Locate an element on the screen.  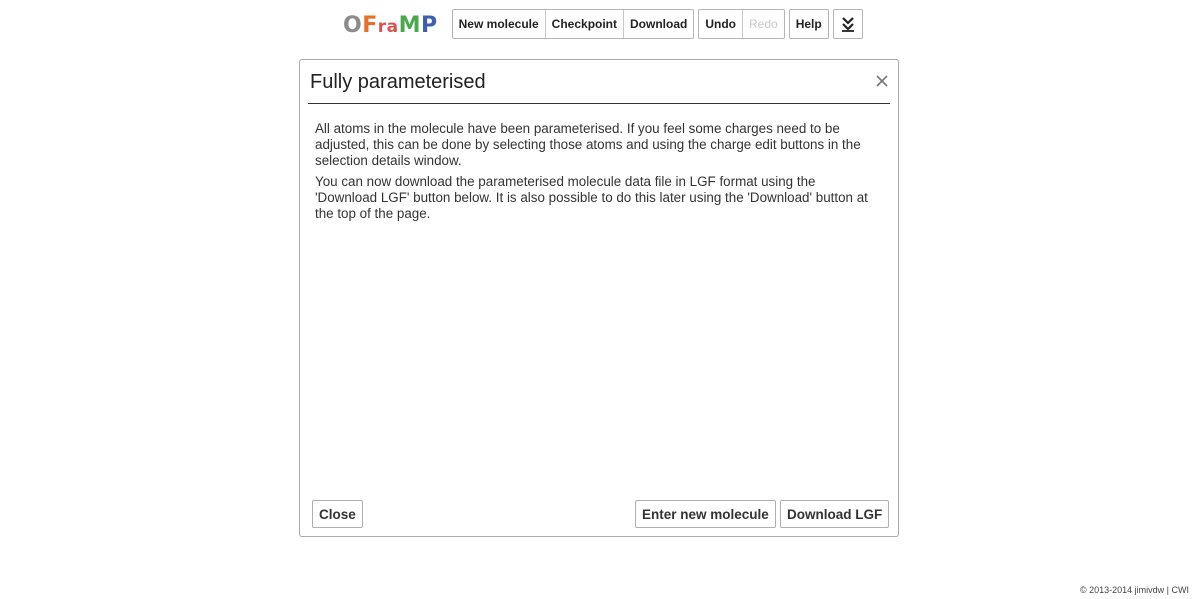
double-chevron-down-icon is located at coordinates (847, 24).